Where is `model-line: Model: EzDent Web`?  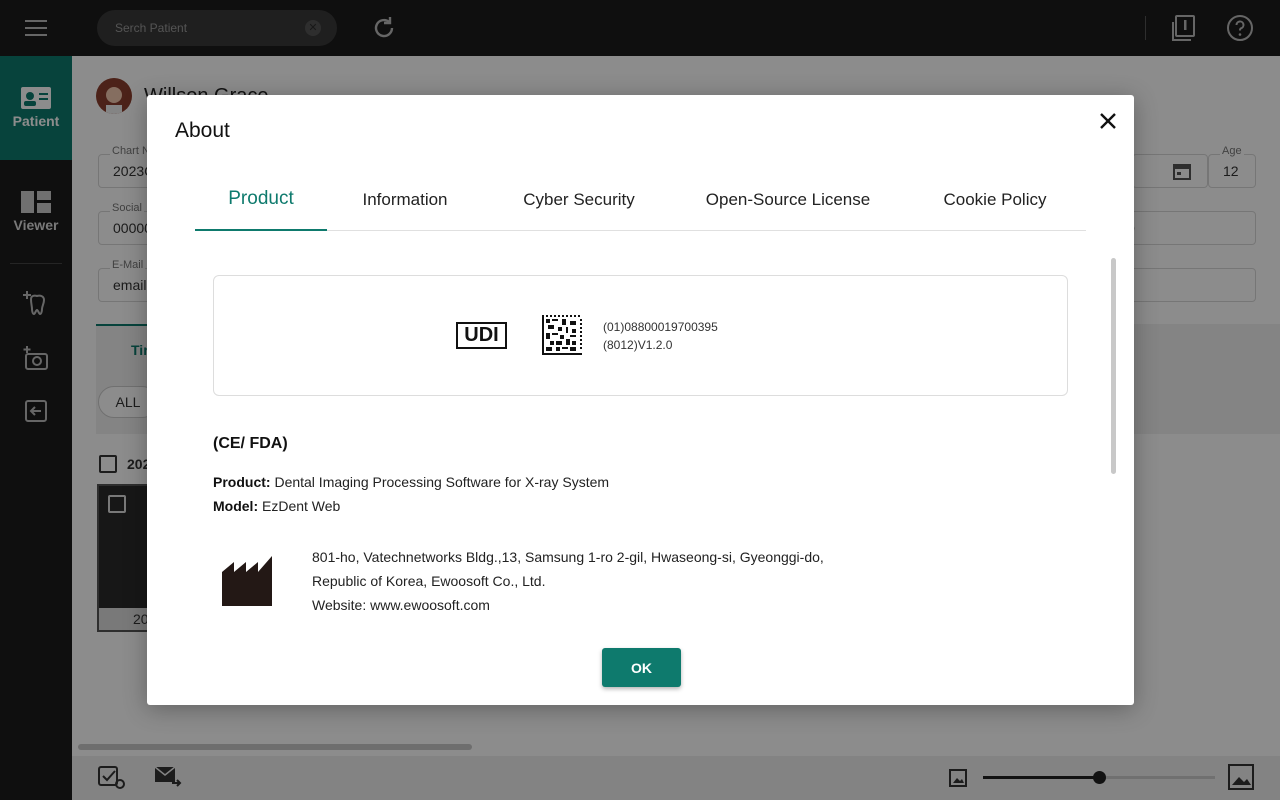 model-line: Model: EzDent Web is located at coordinates (276, 506).